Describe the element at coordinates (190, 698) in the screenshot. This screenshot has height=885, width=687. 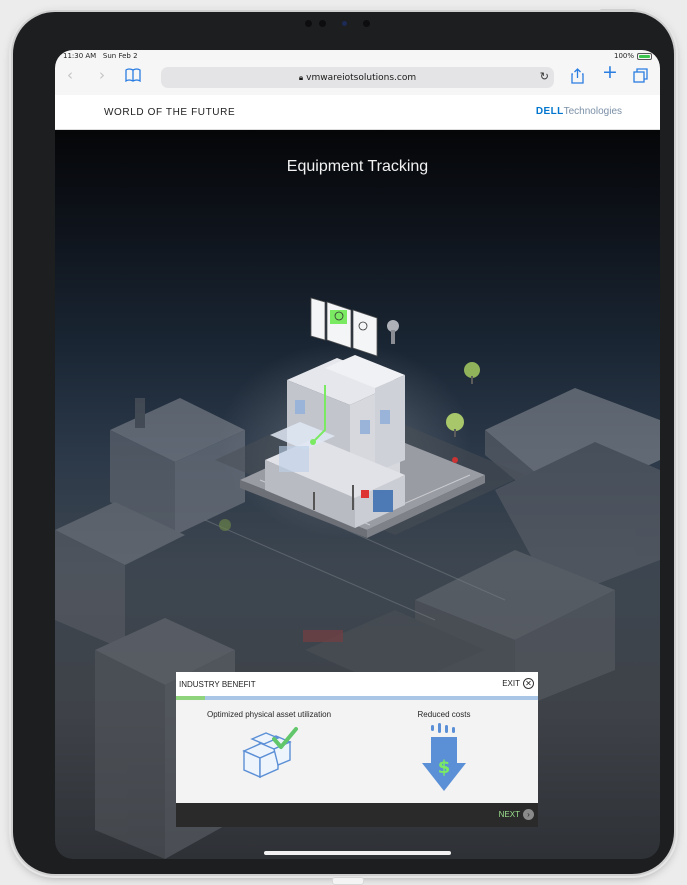
I see `progress-fill` at that location.